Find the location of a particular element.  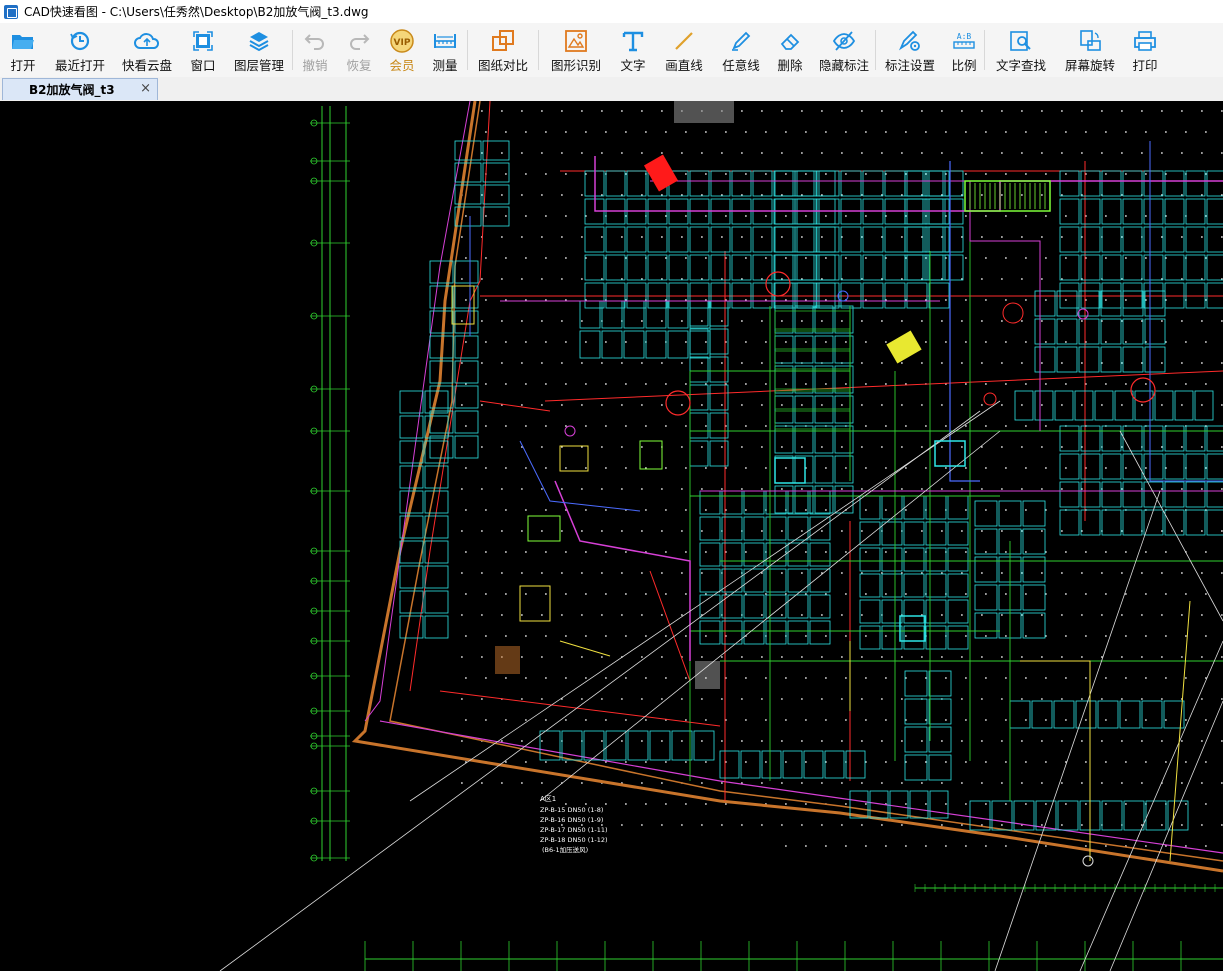

shape-recognition-button: 图形识别 is located at coordinates (576, 50).